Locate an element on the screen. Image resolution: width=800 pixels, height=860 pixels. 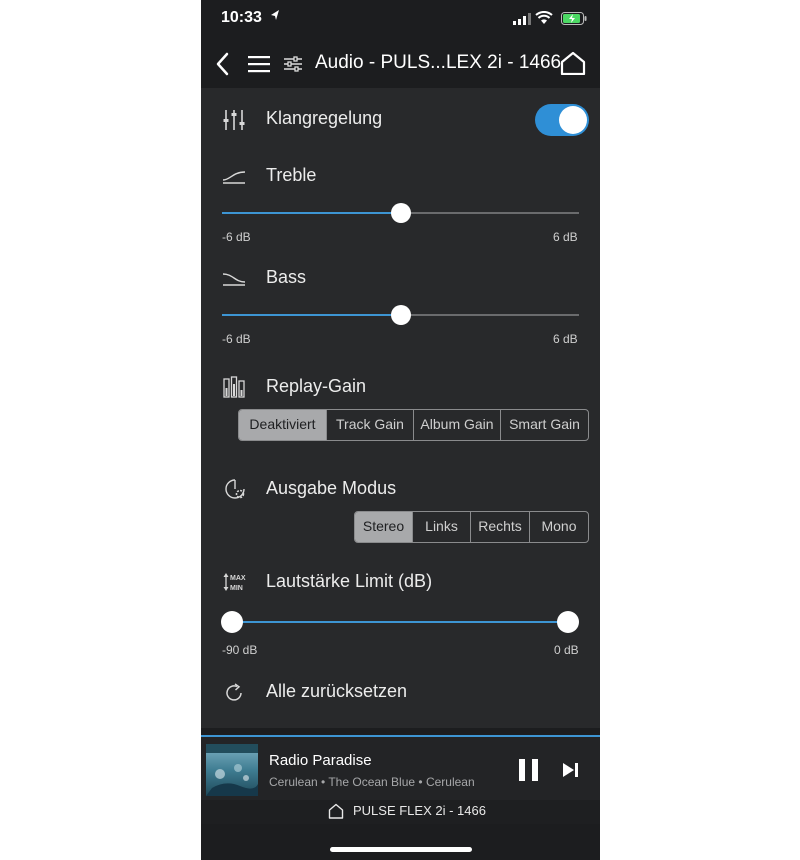
home-device-icon is located at coordinates (336, 811).